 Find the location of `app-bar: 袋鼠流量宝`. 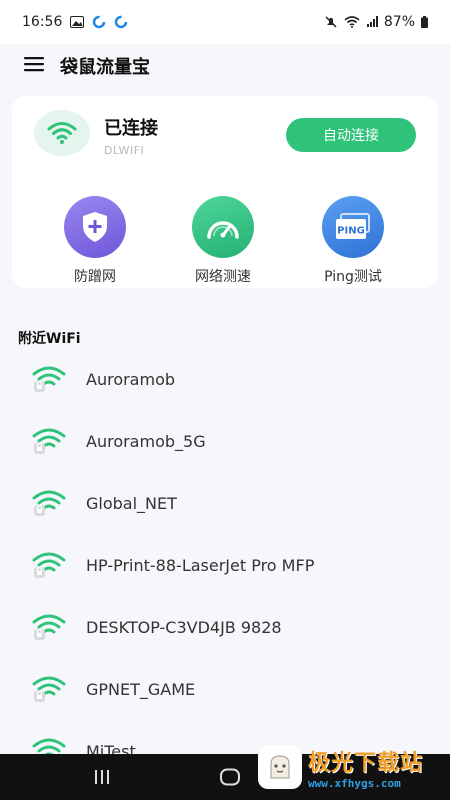

app-bar: 袋鼠流量宝 is located at coordinates (225, 66).